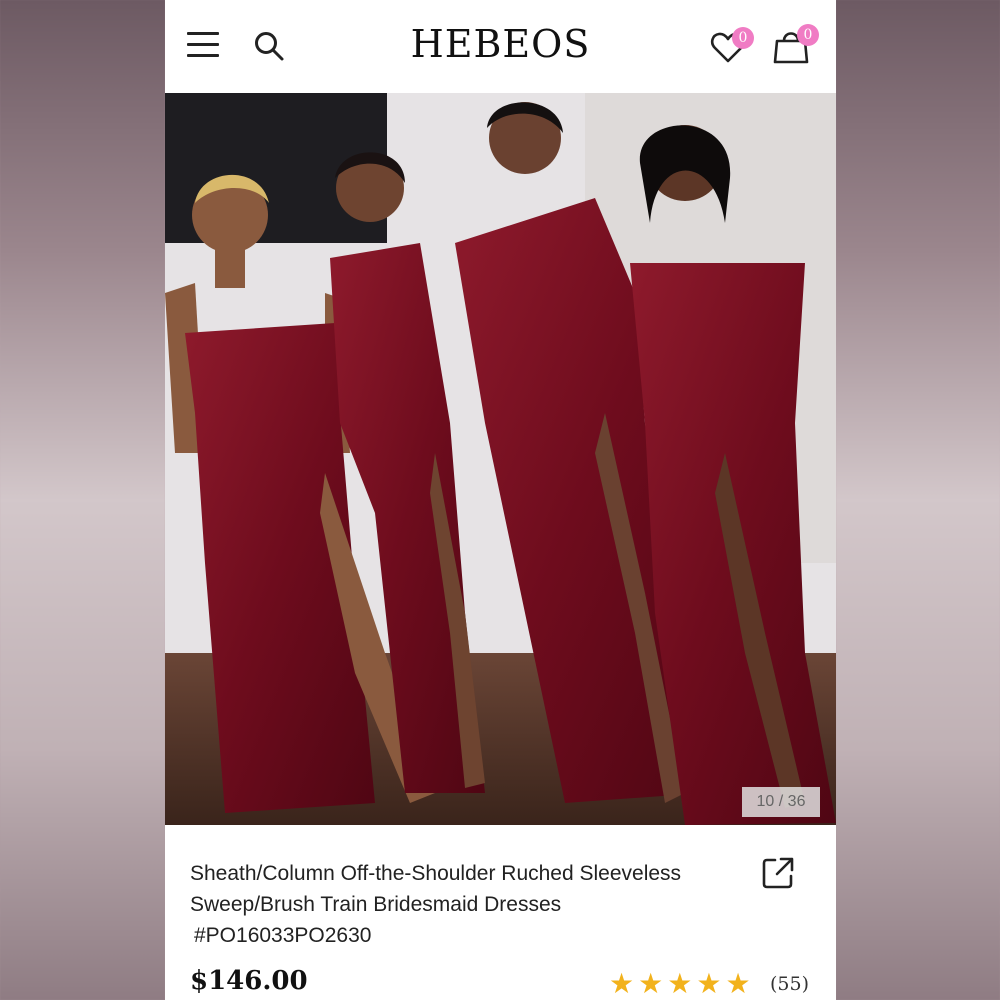 Image resolution: width=1000 pixels, height=1000 pixels. Describe the element at coordinates (249, 981) in the screenshot. I see `product-price: $146.00` at that location.